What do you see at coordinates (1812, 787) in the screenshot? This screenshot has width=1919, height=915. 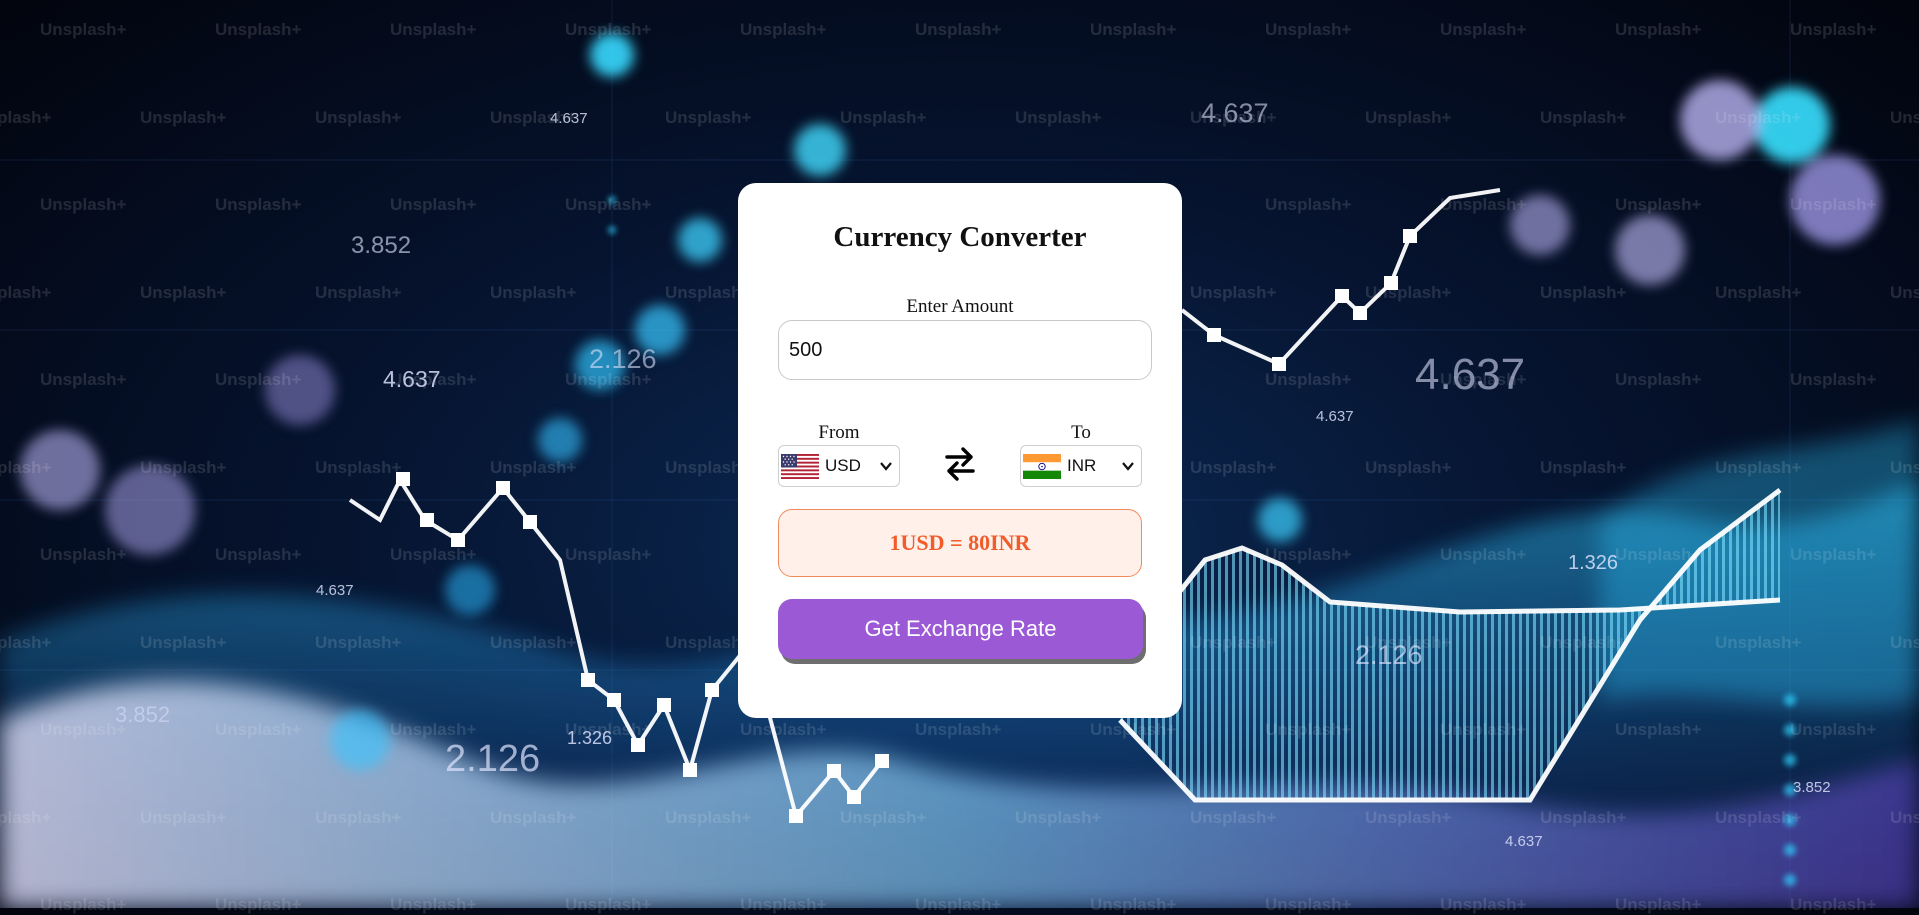 I see `bg-number: 3.852` at bounding box center [1812, 787].